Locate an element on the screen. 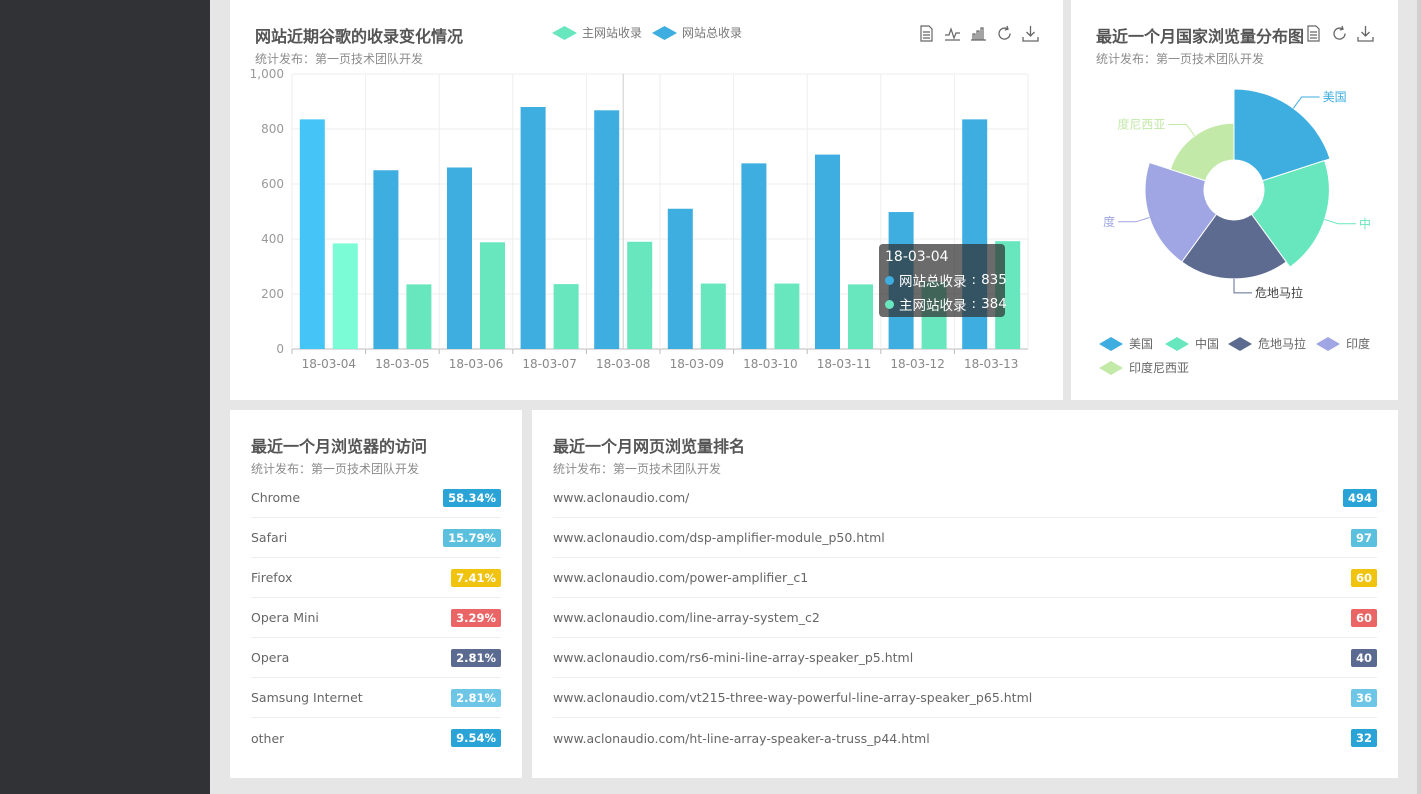 This screenshot has width=1421, height=794. y-tick-label: 200 is located at coordinates (272, 294).